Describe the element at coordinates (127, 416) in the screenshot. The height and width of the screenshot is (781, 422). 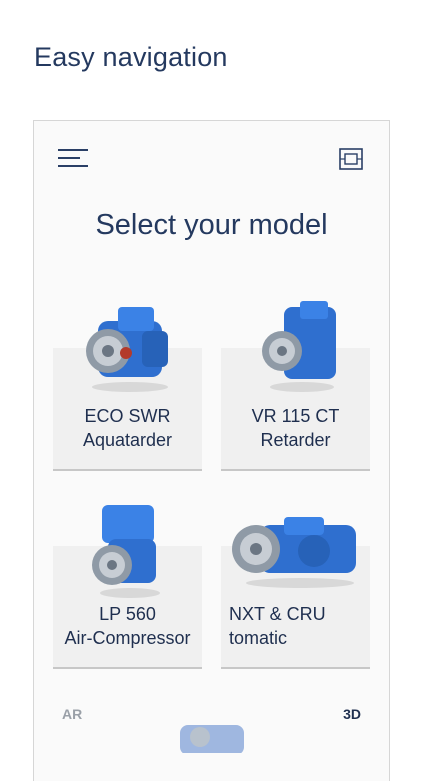
I see `model-name: ECO SWR` at that location.